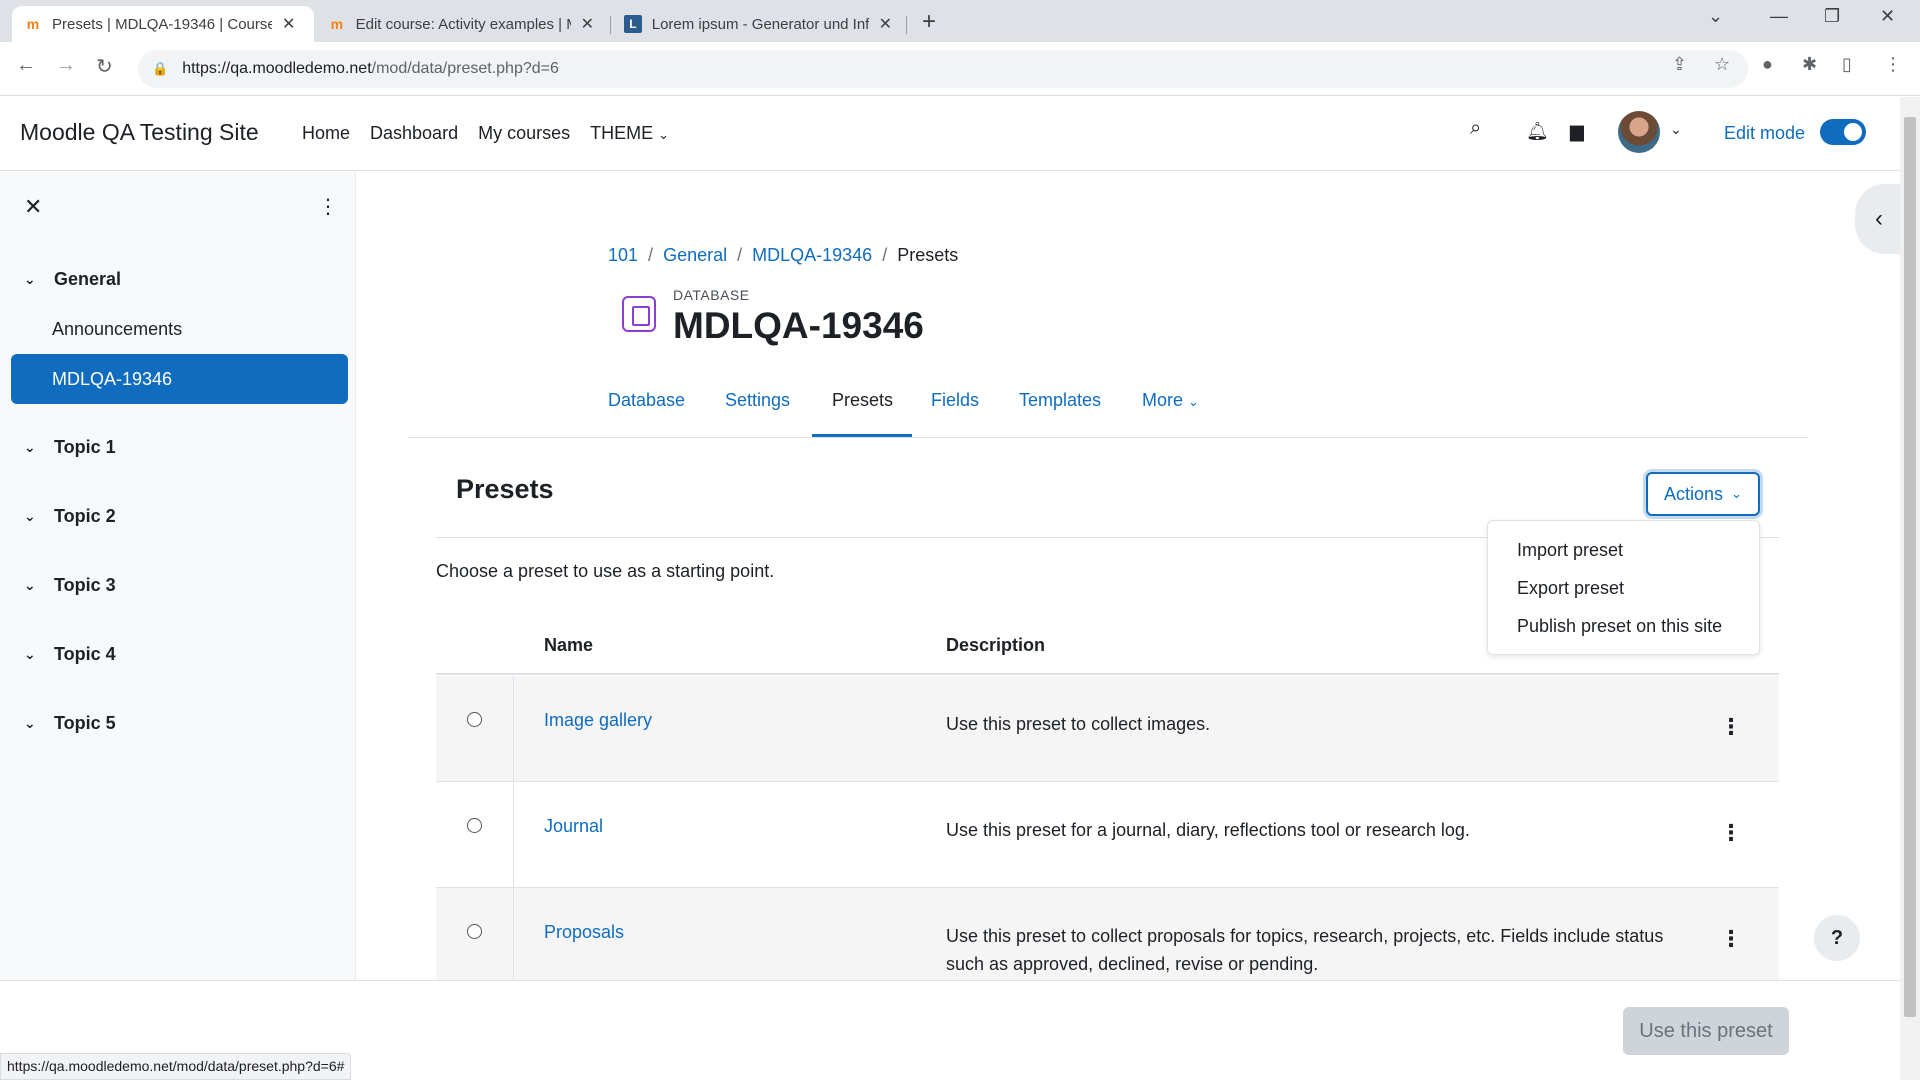 Image resolution: width=1920 pixels, height=1080 pixels. Describe the element at coordinates (1577, 131) in the screenshot. I see `messages-icon: ▆` at that location.